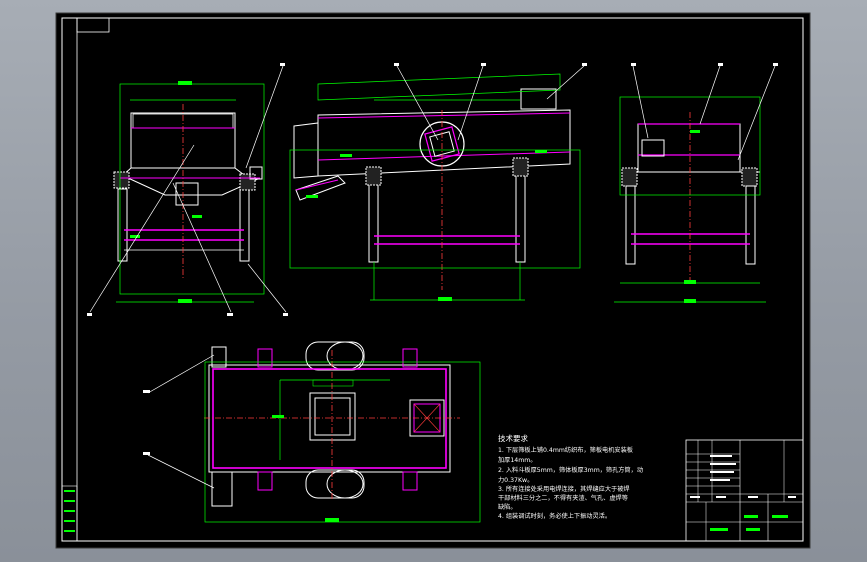 Image resolution: width=867 pixels, height=562 pixels. Describe the element at coordinates (554, 516) in the screenshot. I see `tech-req-line: 4. 组装调试时刻，务必使上下振动灵活。` at that location.